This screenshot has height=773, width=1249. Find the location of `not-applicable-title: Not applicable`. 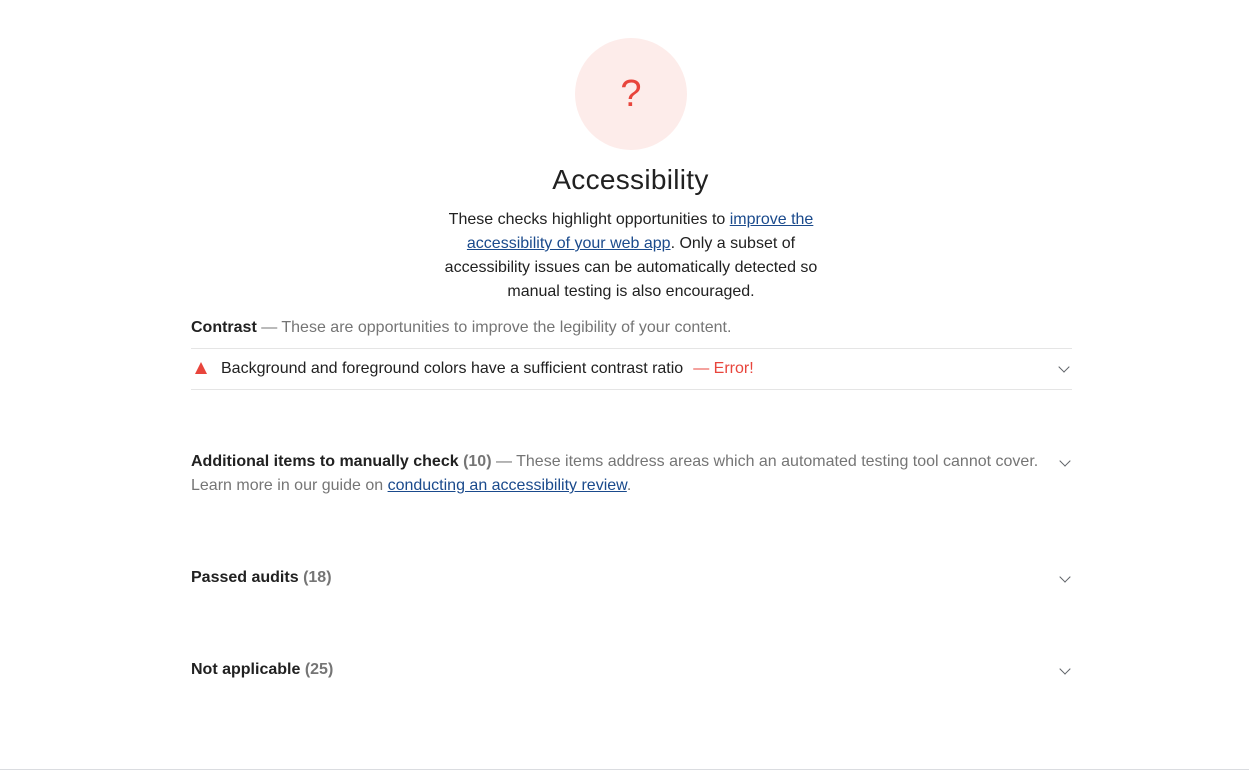

not-applicable-title: Not applicable is located at coordinates (246, 669).